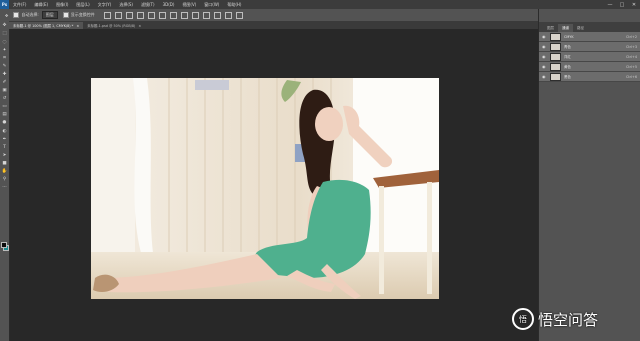 Image resolution: width=640 pixels, height=341 pixels. Describe the element at coordinates (239, 15) in the screenshot. I see `auto-align-icon` at that location.